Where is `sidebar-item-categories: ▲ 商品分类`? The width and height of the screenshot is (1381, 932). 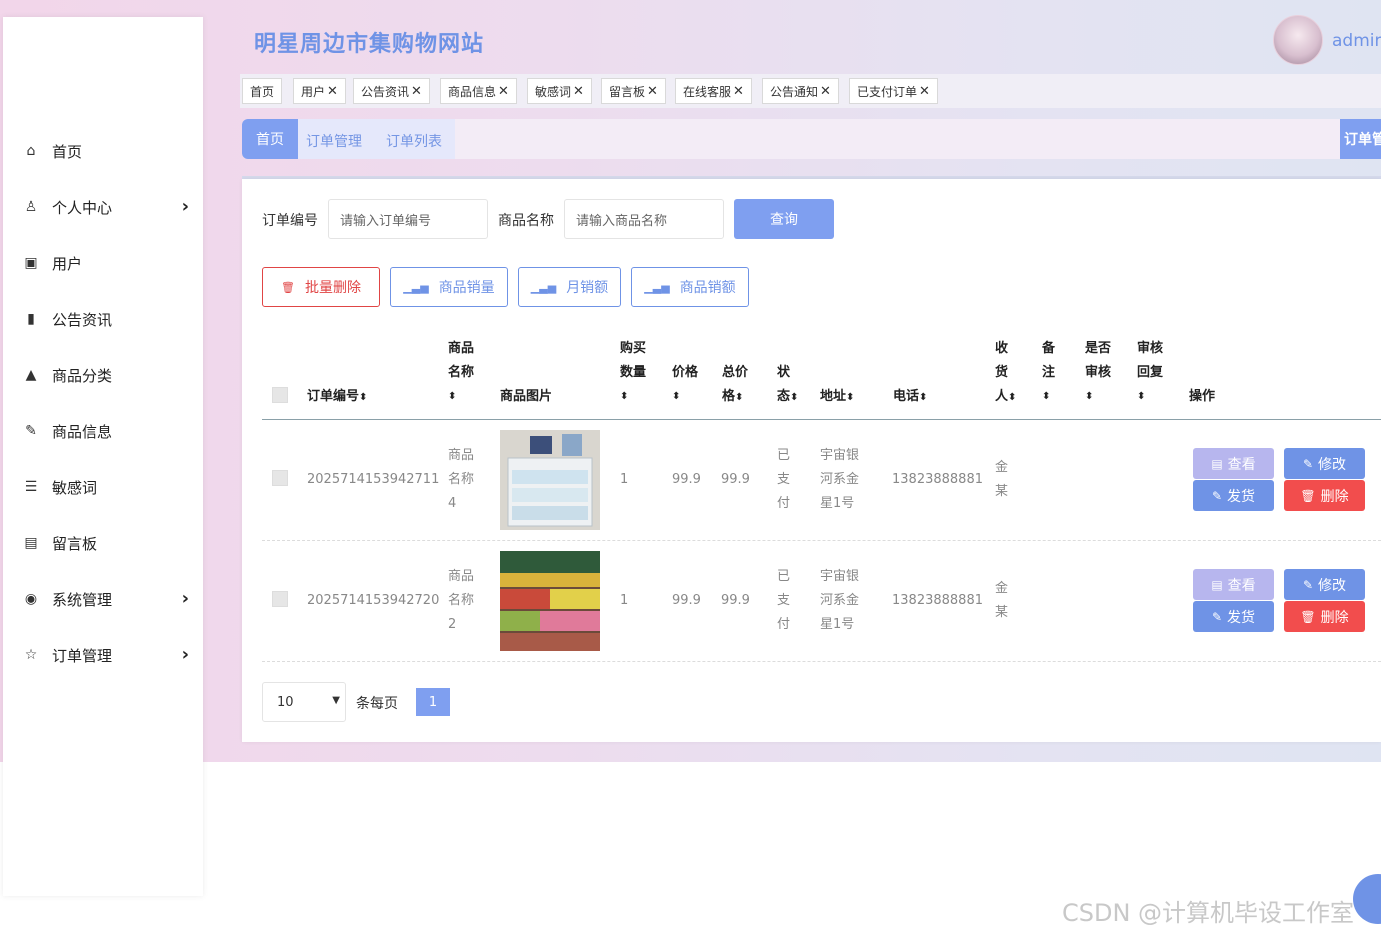 sidebar-item-categories: ▲ 商品分类 is located at coordinates (103, 375).